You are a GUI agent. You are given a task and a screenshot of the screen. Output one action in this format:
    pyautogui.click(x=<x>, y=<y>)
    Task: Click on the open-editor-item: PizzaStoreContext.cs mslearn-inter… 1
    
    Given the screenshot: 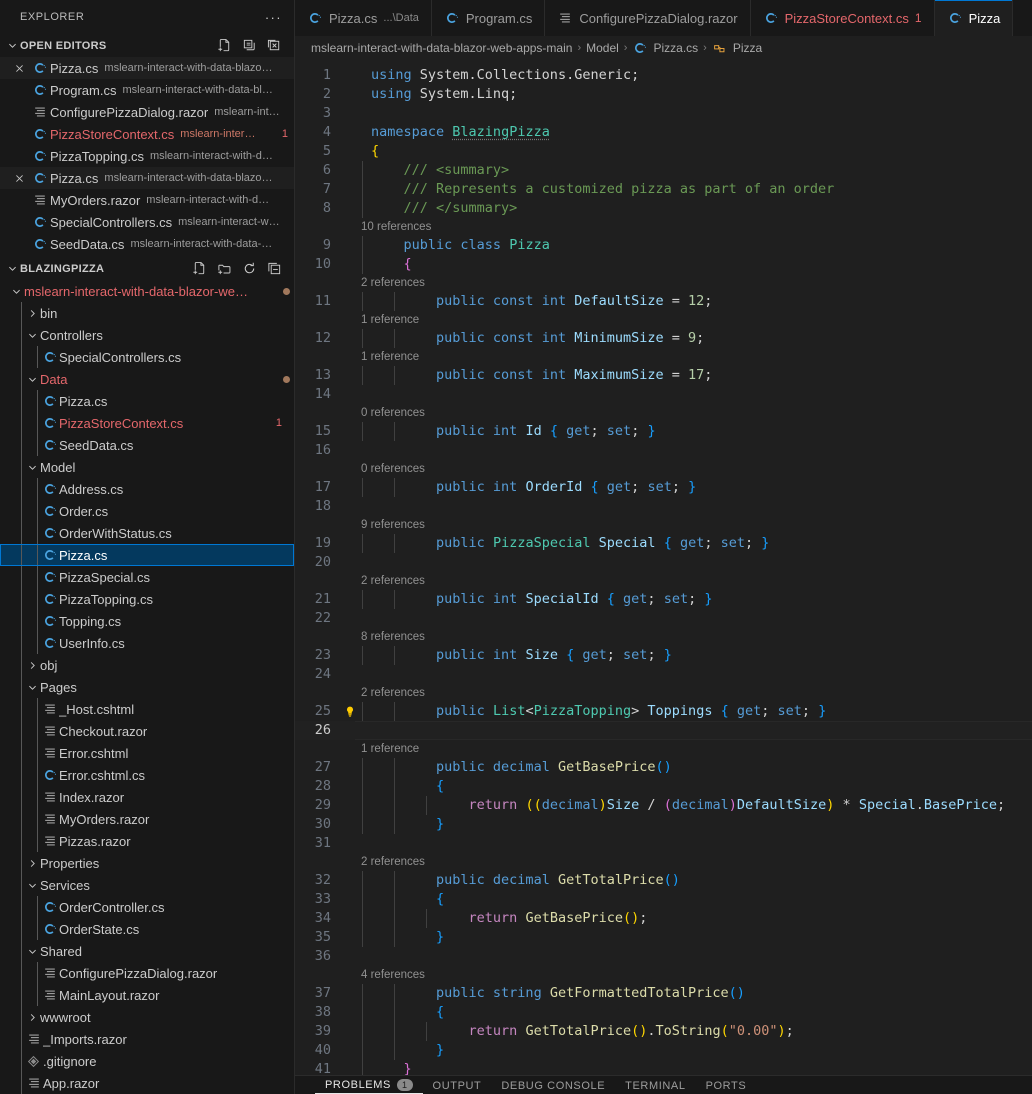 What is the action you would take?
    pyautogui.click(x=147, y=134)
    